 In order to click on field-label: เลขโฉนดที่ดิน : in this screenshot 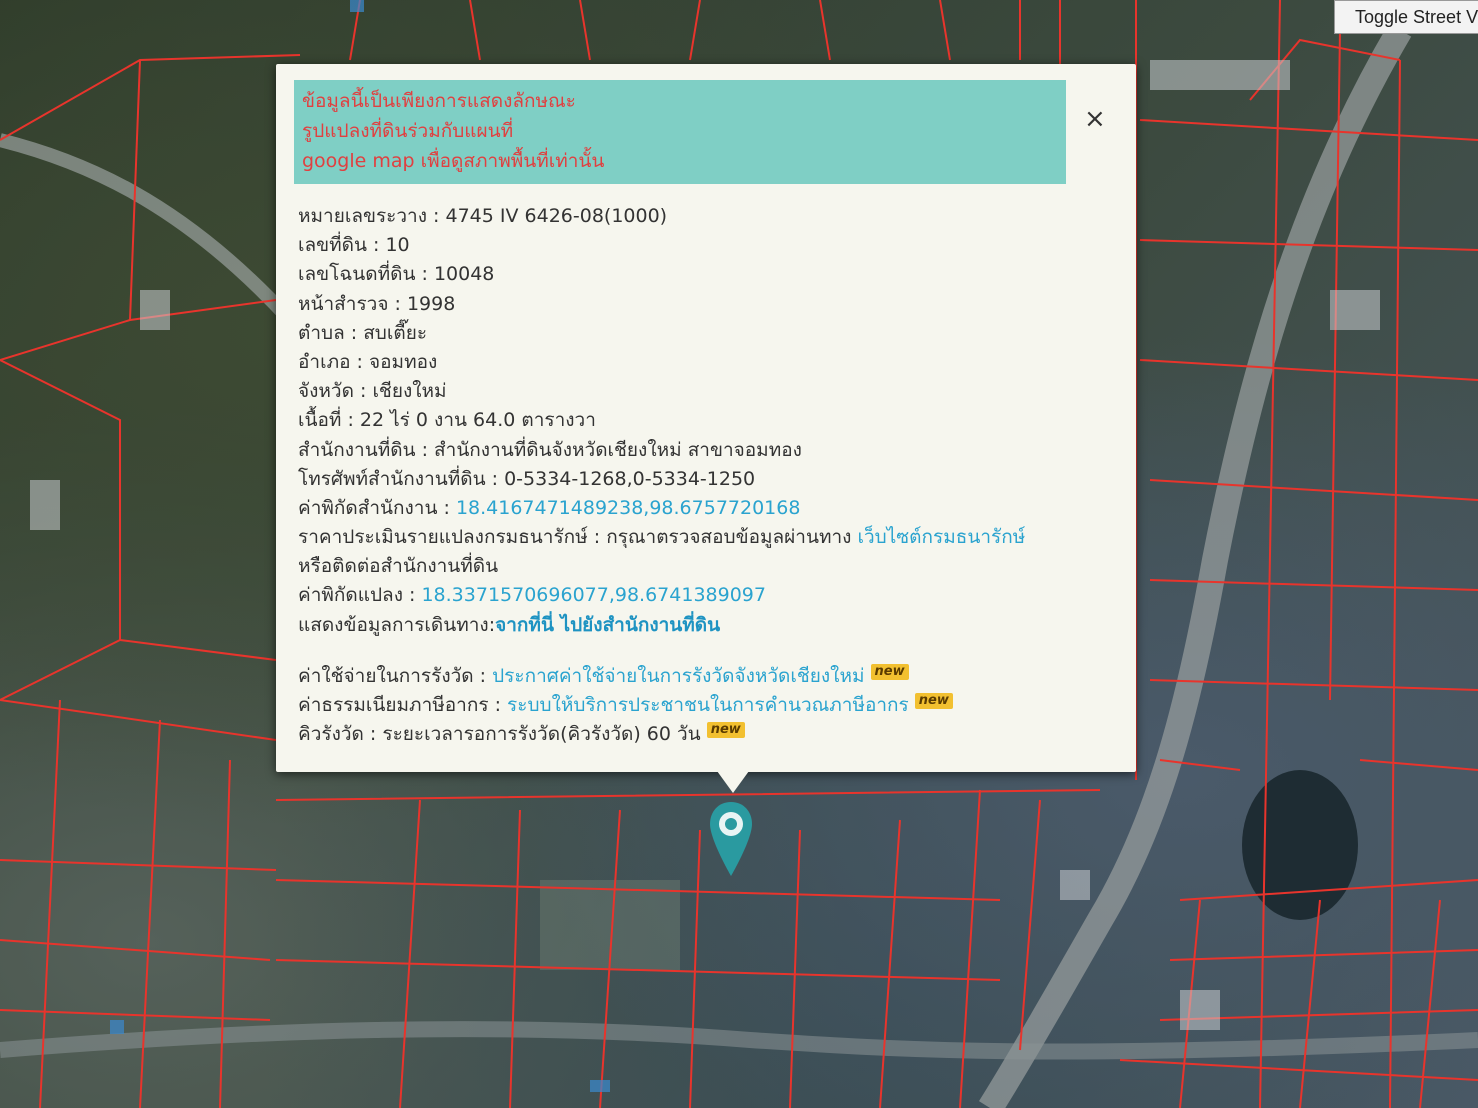, I will do `click(363, 274)`.